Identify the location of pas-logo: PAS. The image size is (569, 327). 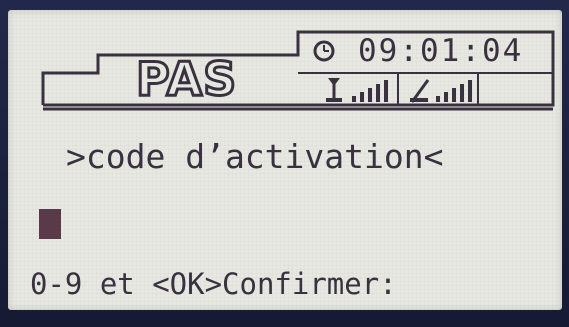
(186, 79).